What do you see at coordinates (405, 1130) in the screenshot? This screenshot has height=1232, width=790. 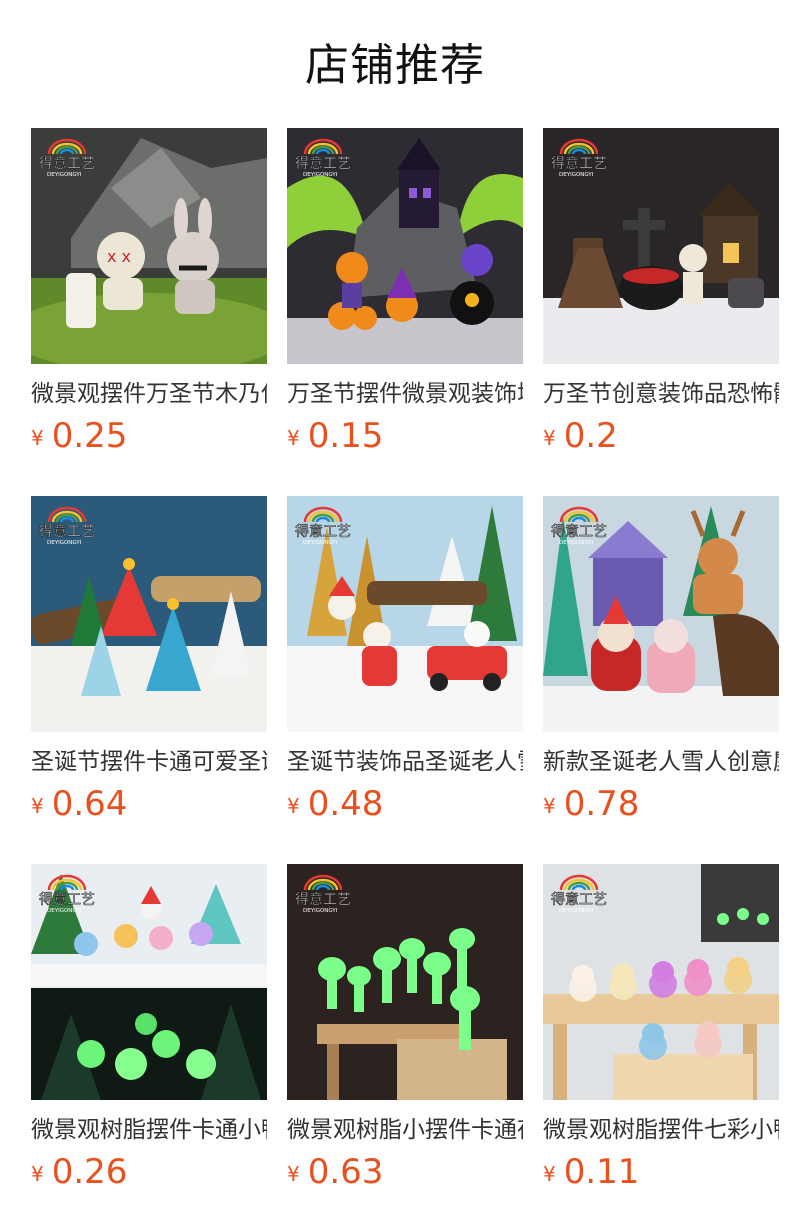 I see `product-name: 微景观树脂小摆件卡通夜光精灵` at bounding box center [405, 1130].